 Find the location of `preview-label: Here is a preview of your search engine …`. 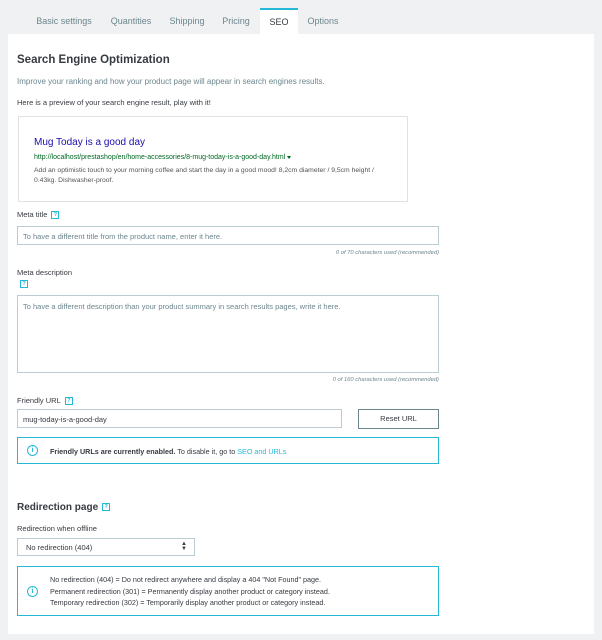

preview-label: Here is a preview of your search engine … is located at coordinates (114, 102).